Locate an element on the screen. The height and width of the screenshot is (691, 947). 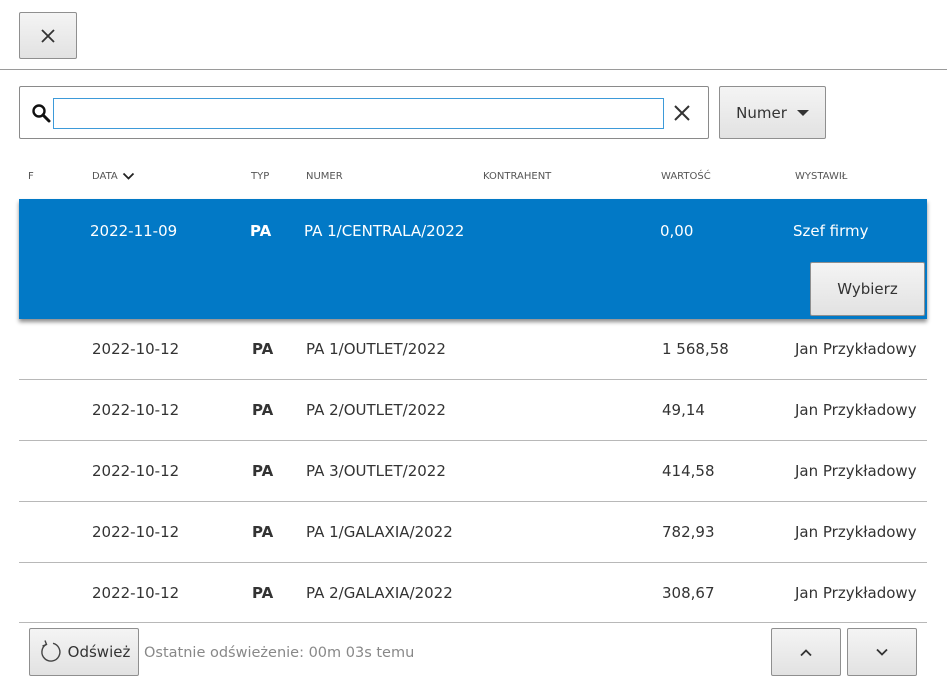
column-header-typ: TYP is located at coordinates (260, 176).